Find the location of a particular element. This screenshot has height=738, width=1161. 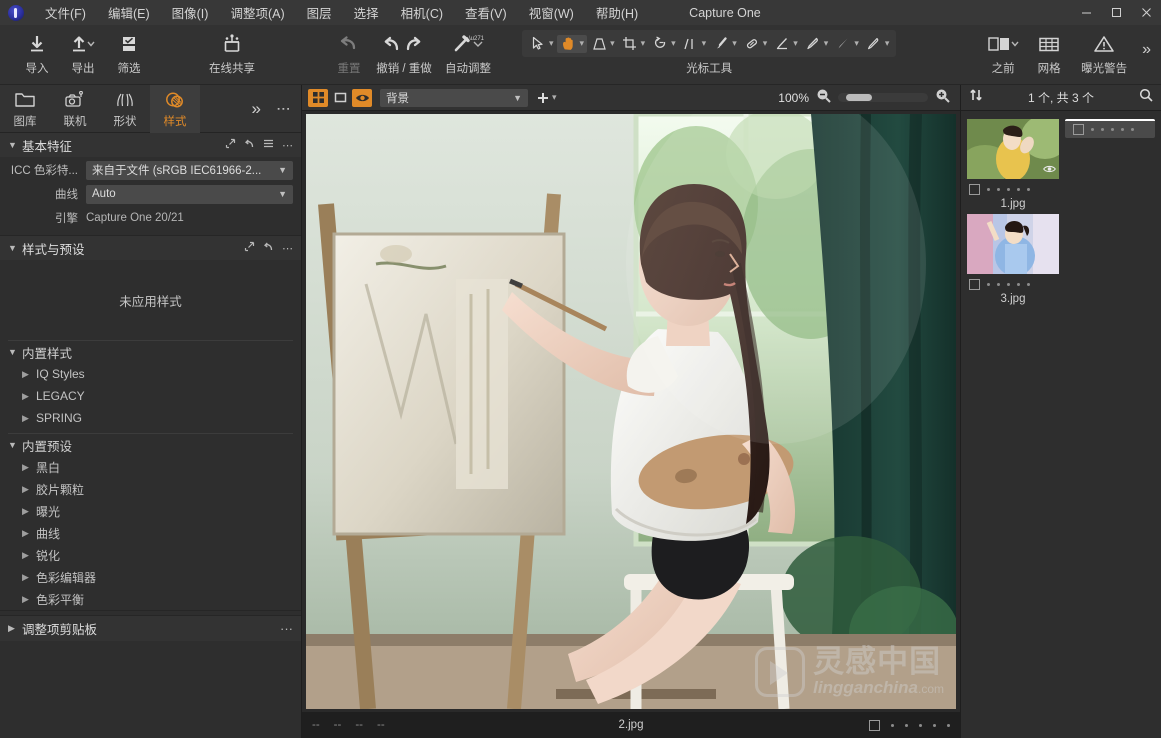

pencil-tool: ▾ is located at coordinates (877, 44).